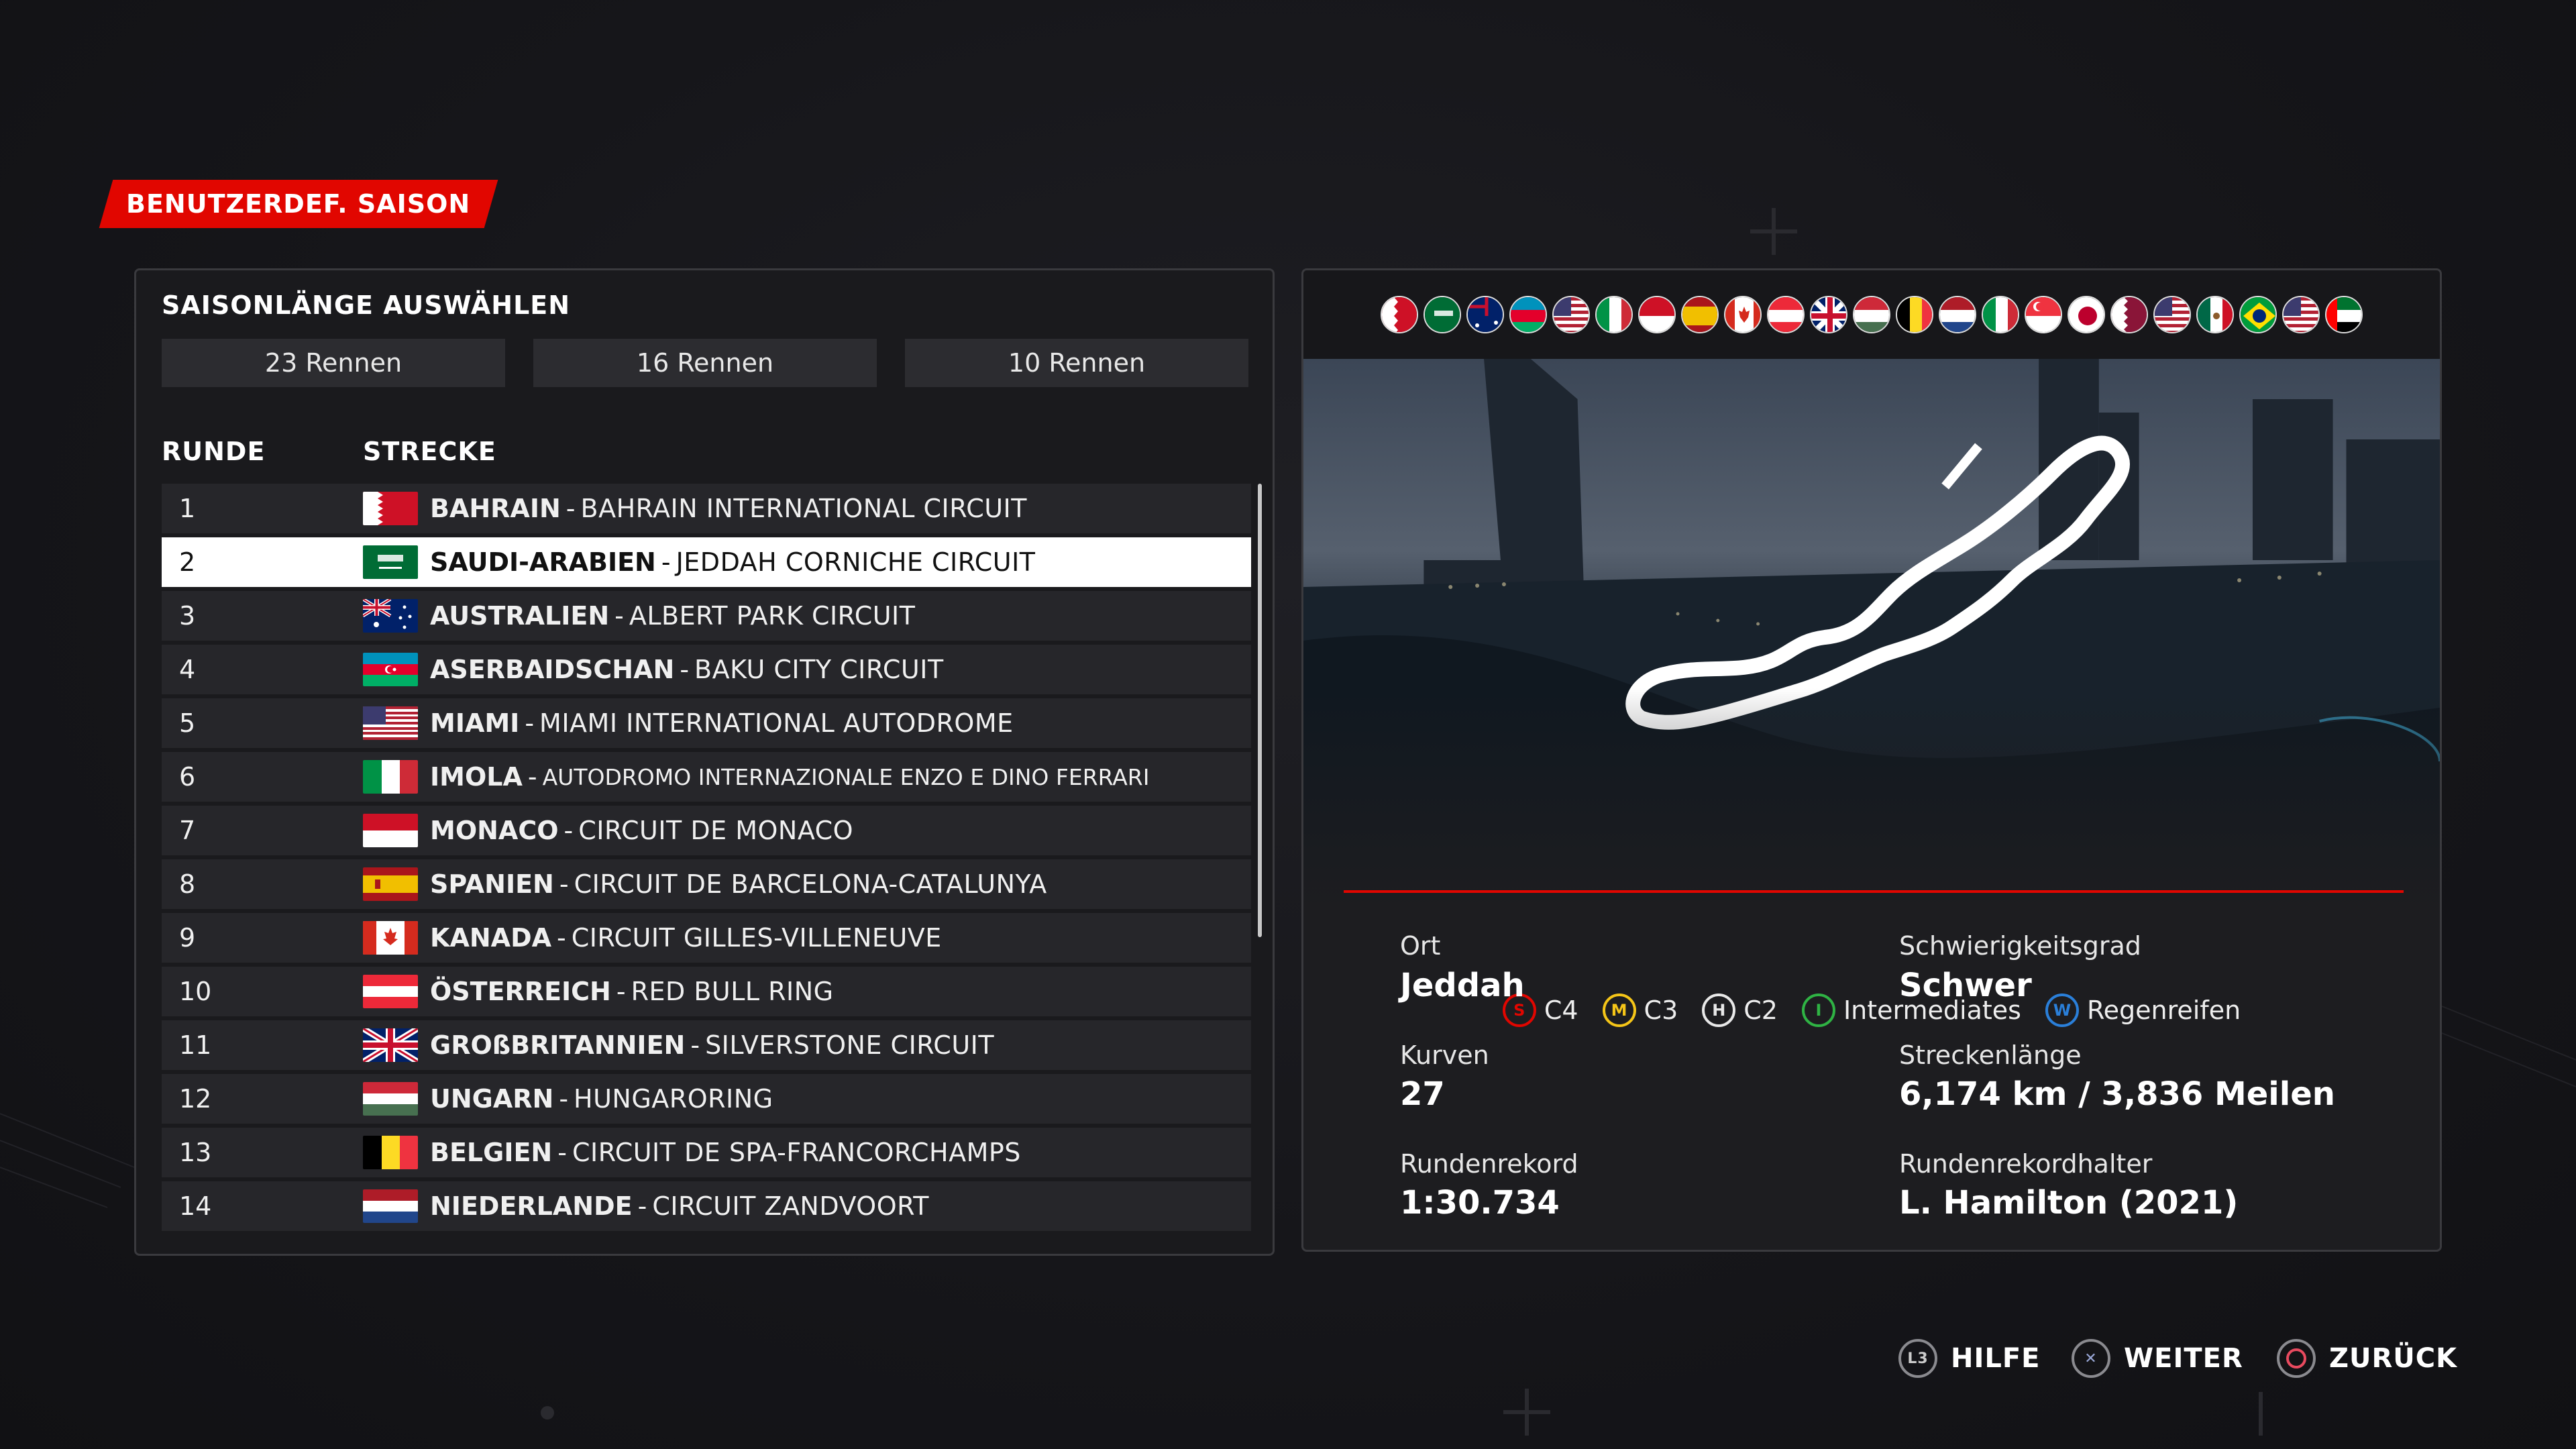 This screenshot has height=1449, width=2576. Describe the element at coordinates (1076, 363) in the screenshot. I see `season-length-10-button: 10 Rennen` at that location.